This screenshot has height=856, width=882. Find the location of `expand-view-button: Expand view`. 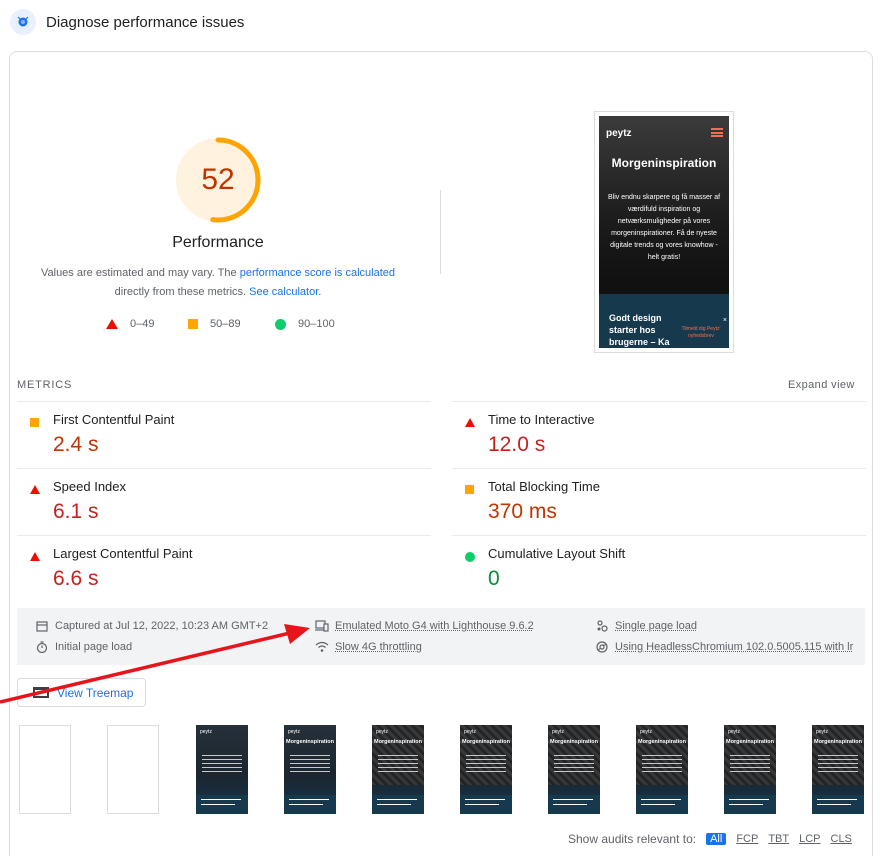

expand-view-button: Expand view is located at coordinates (821, 385).